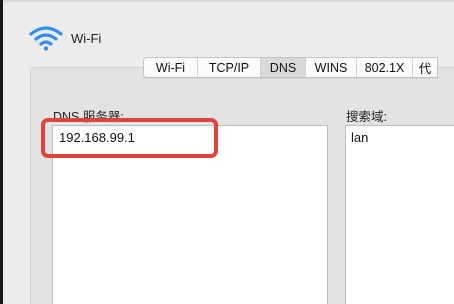 This screenshot has height=304, width=454. I want to click on tab-8021x: 802.1X, so click(385, 67).